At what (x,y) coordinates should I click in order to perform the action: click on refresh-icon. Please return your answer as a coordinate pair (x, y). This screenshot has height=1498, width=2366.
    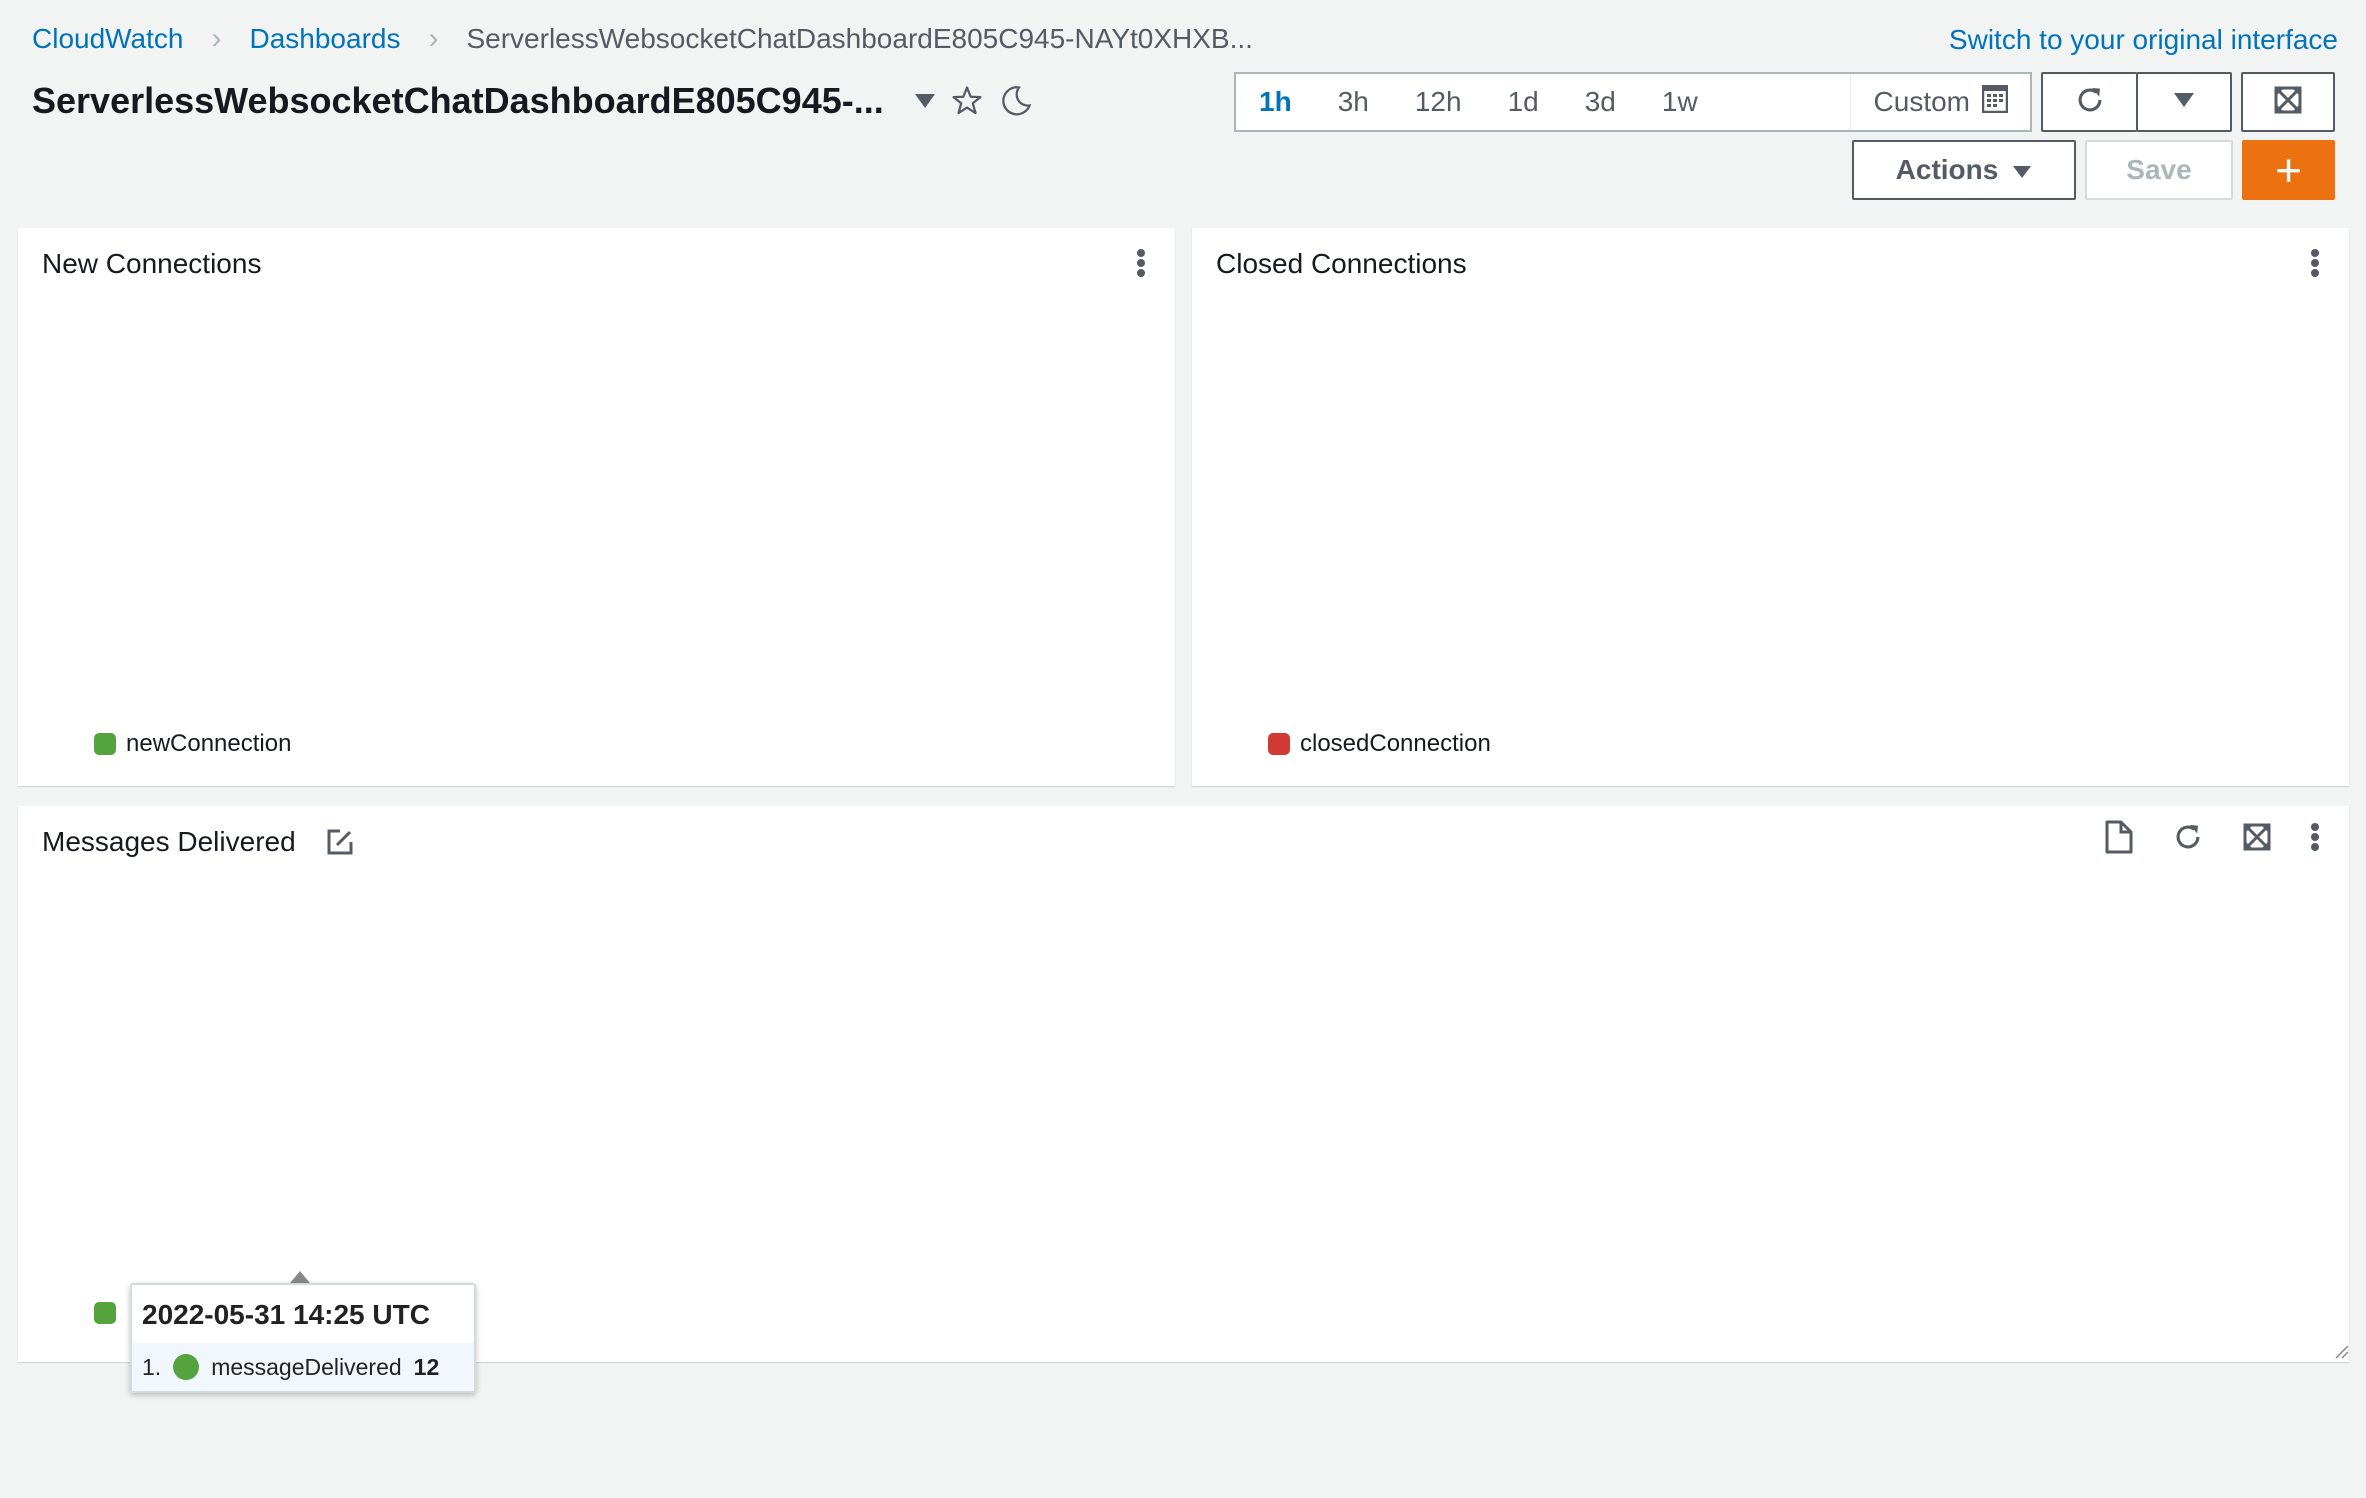
    Looking at the image, I should click on (2090, 102).